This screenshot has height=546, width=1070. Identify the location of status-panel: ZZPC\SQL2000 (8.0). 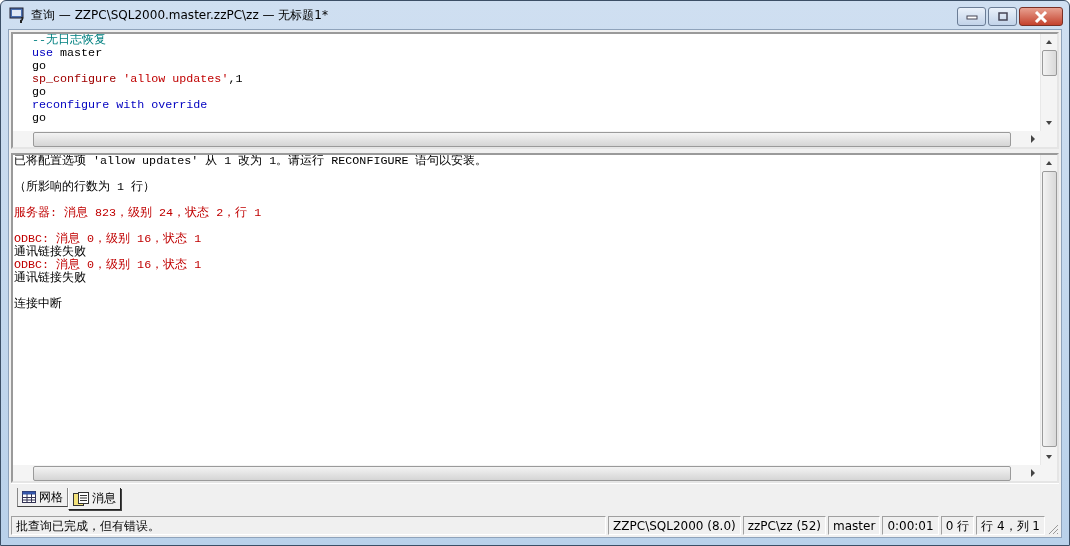
(674, 525).